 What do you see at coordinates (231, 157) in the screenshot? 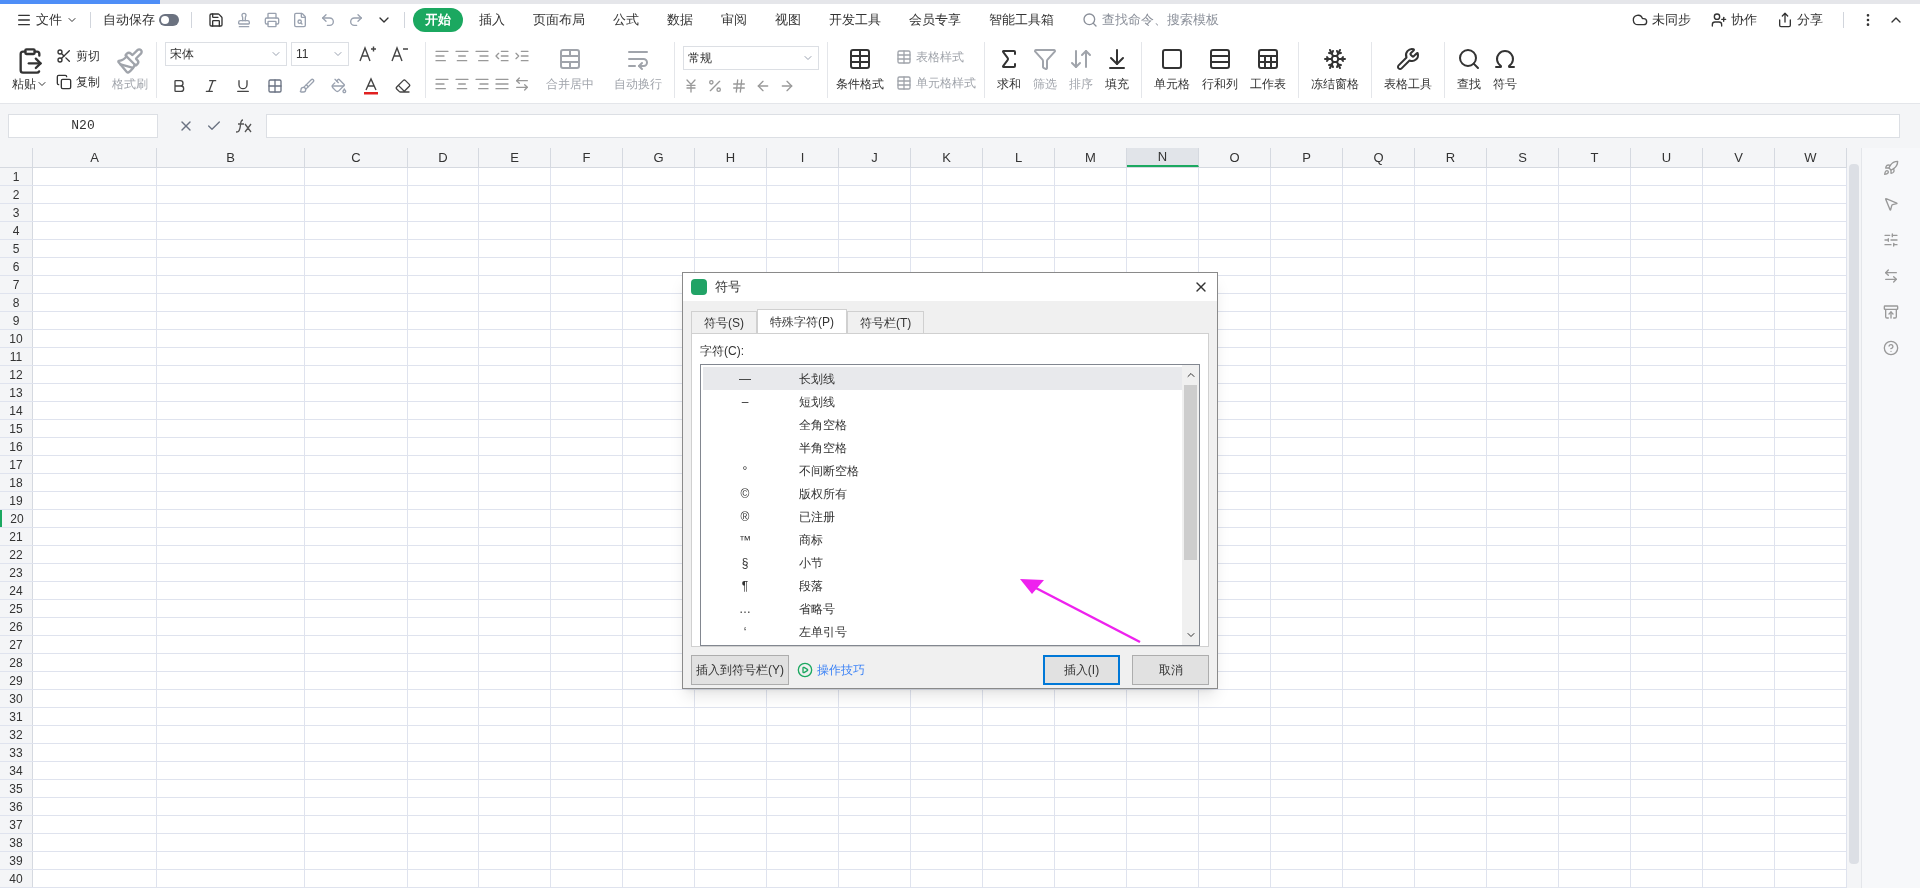
I see `column-header: B` at bounding box center [231, 157].